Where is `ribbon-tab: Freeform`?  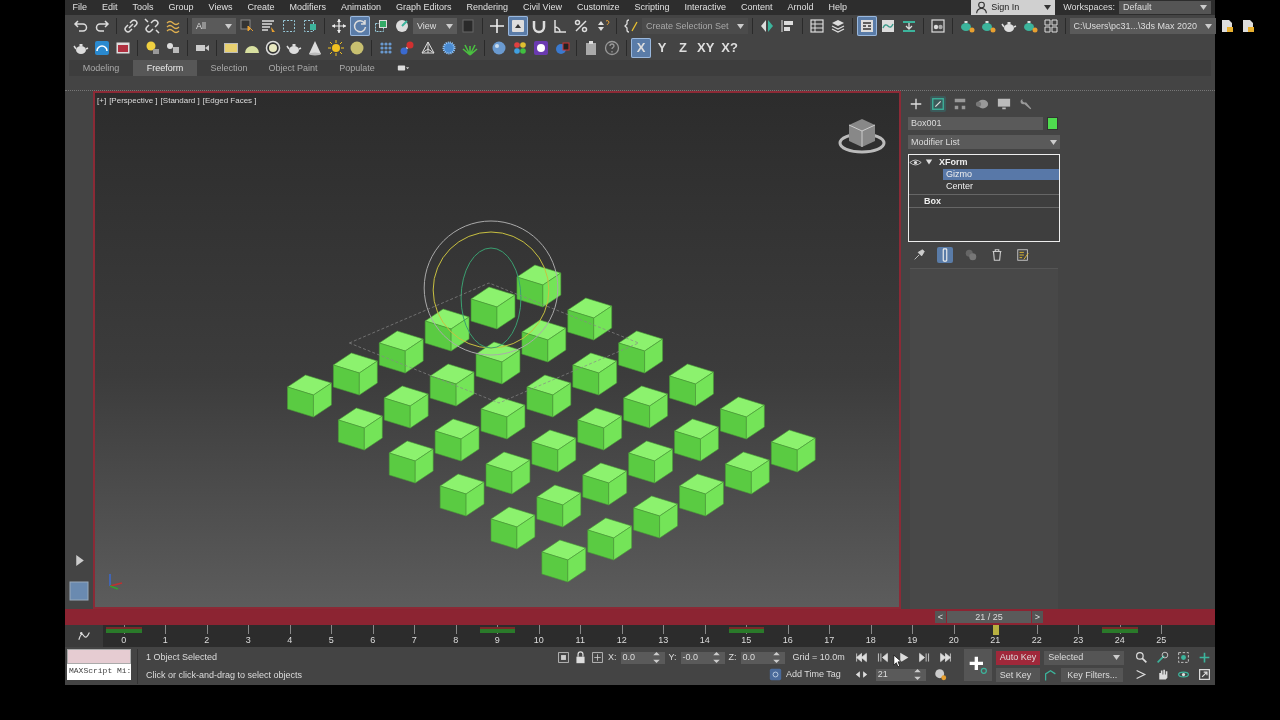 ribbon-tab: Freeform is located at coordinates (165, 68).